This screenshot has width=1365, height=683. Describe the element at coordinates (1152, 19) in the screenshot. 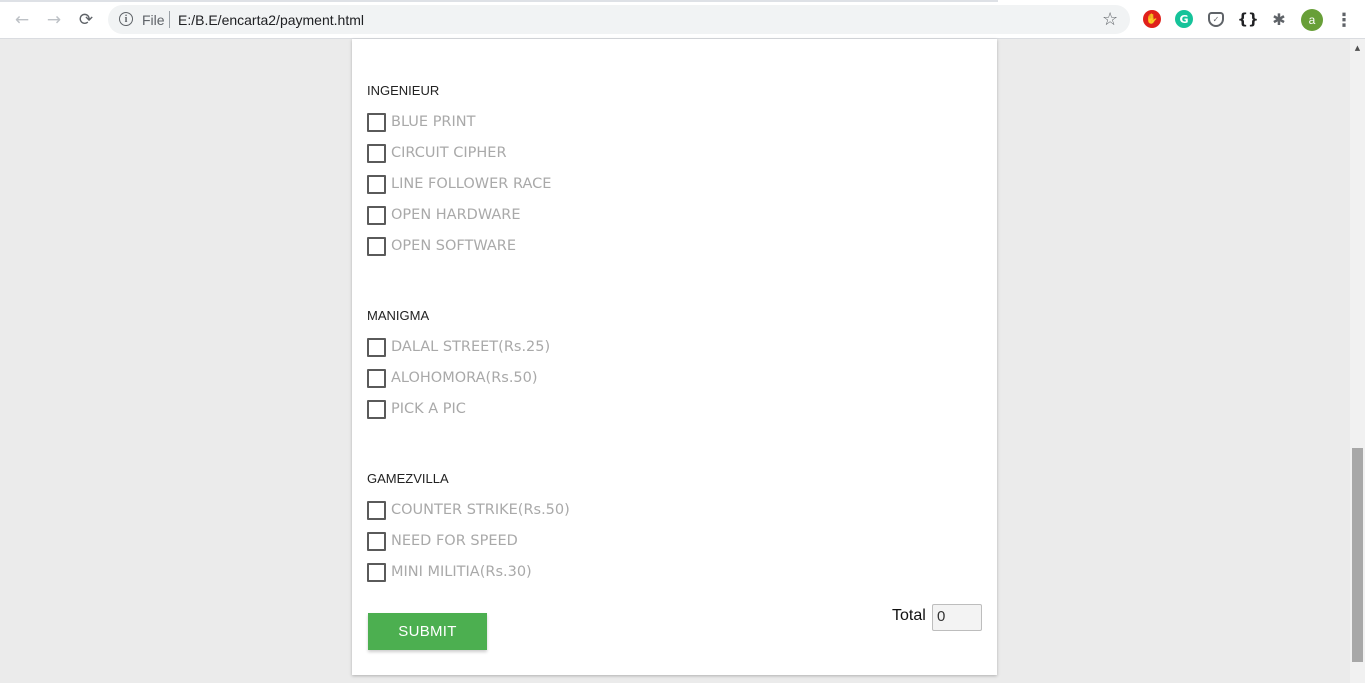

I see `adblock-icon: ✋` at that location.